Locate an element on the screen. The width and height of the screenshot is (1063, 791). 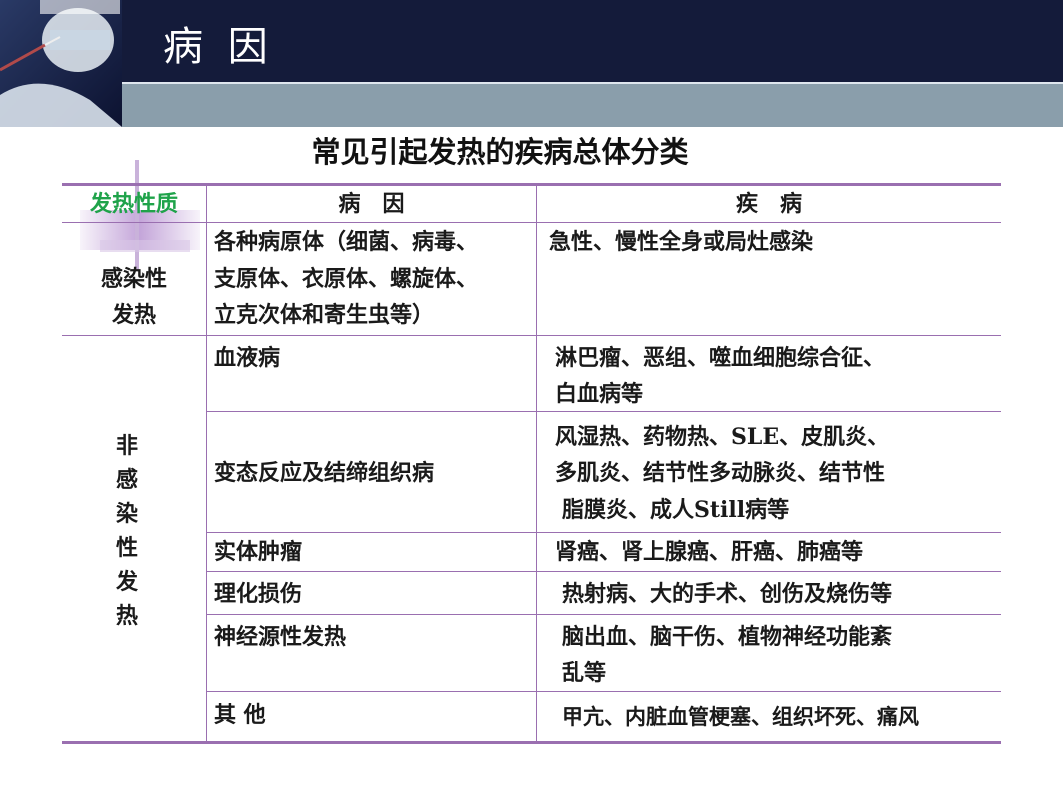
infectious-label-line1: 感染性 is located at coordinates (133, 279).